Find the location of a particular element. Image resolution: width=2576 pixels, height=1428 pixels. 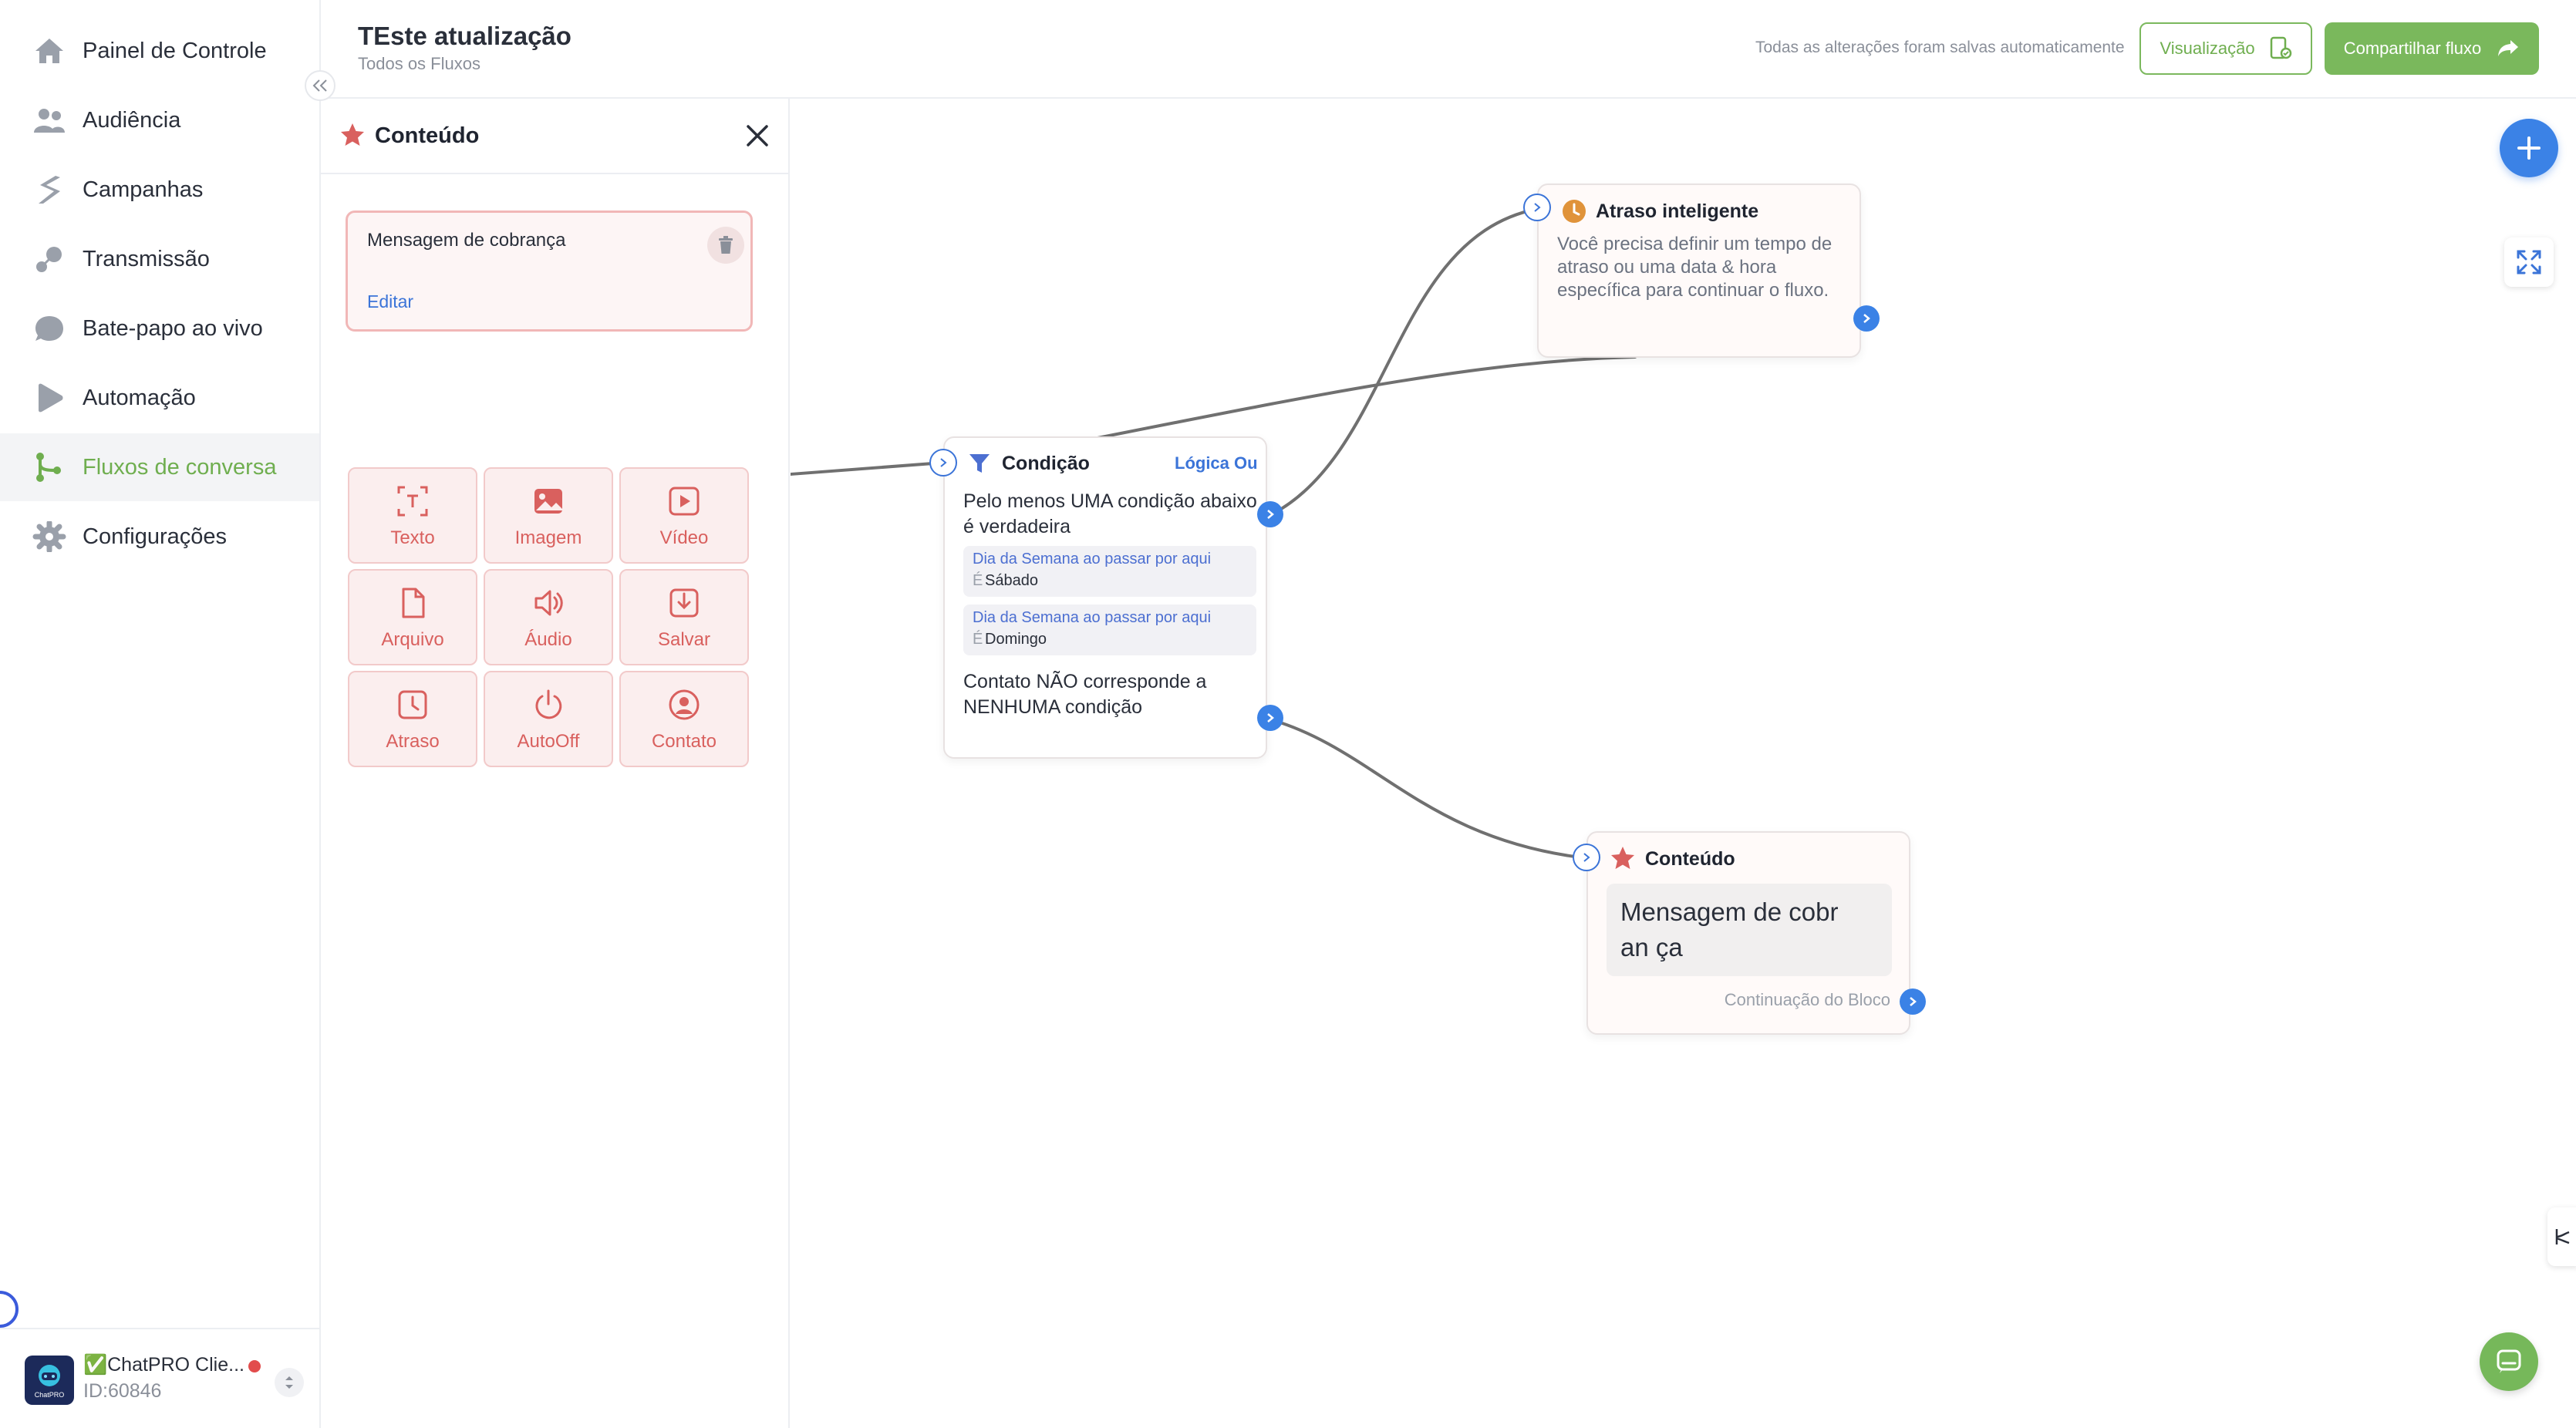

account-id: ID:60846 is located at coordinates (122, 1391).